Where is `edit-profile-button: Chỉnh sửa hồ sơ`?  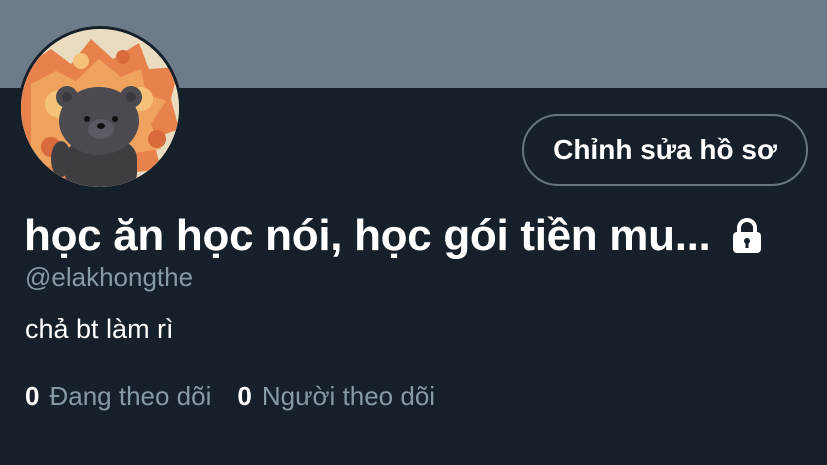 edit-profile-button: Chỉnh sửa hồ sơ is located at coordinates (665, 150).